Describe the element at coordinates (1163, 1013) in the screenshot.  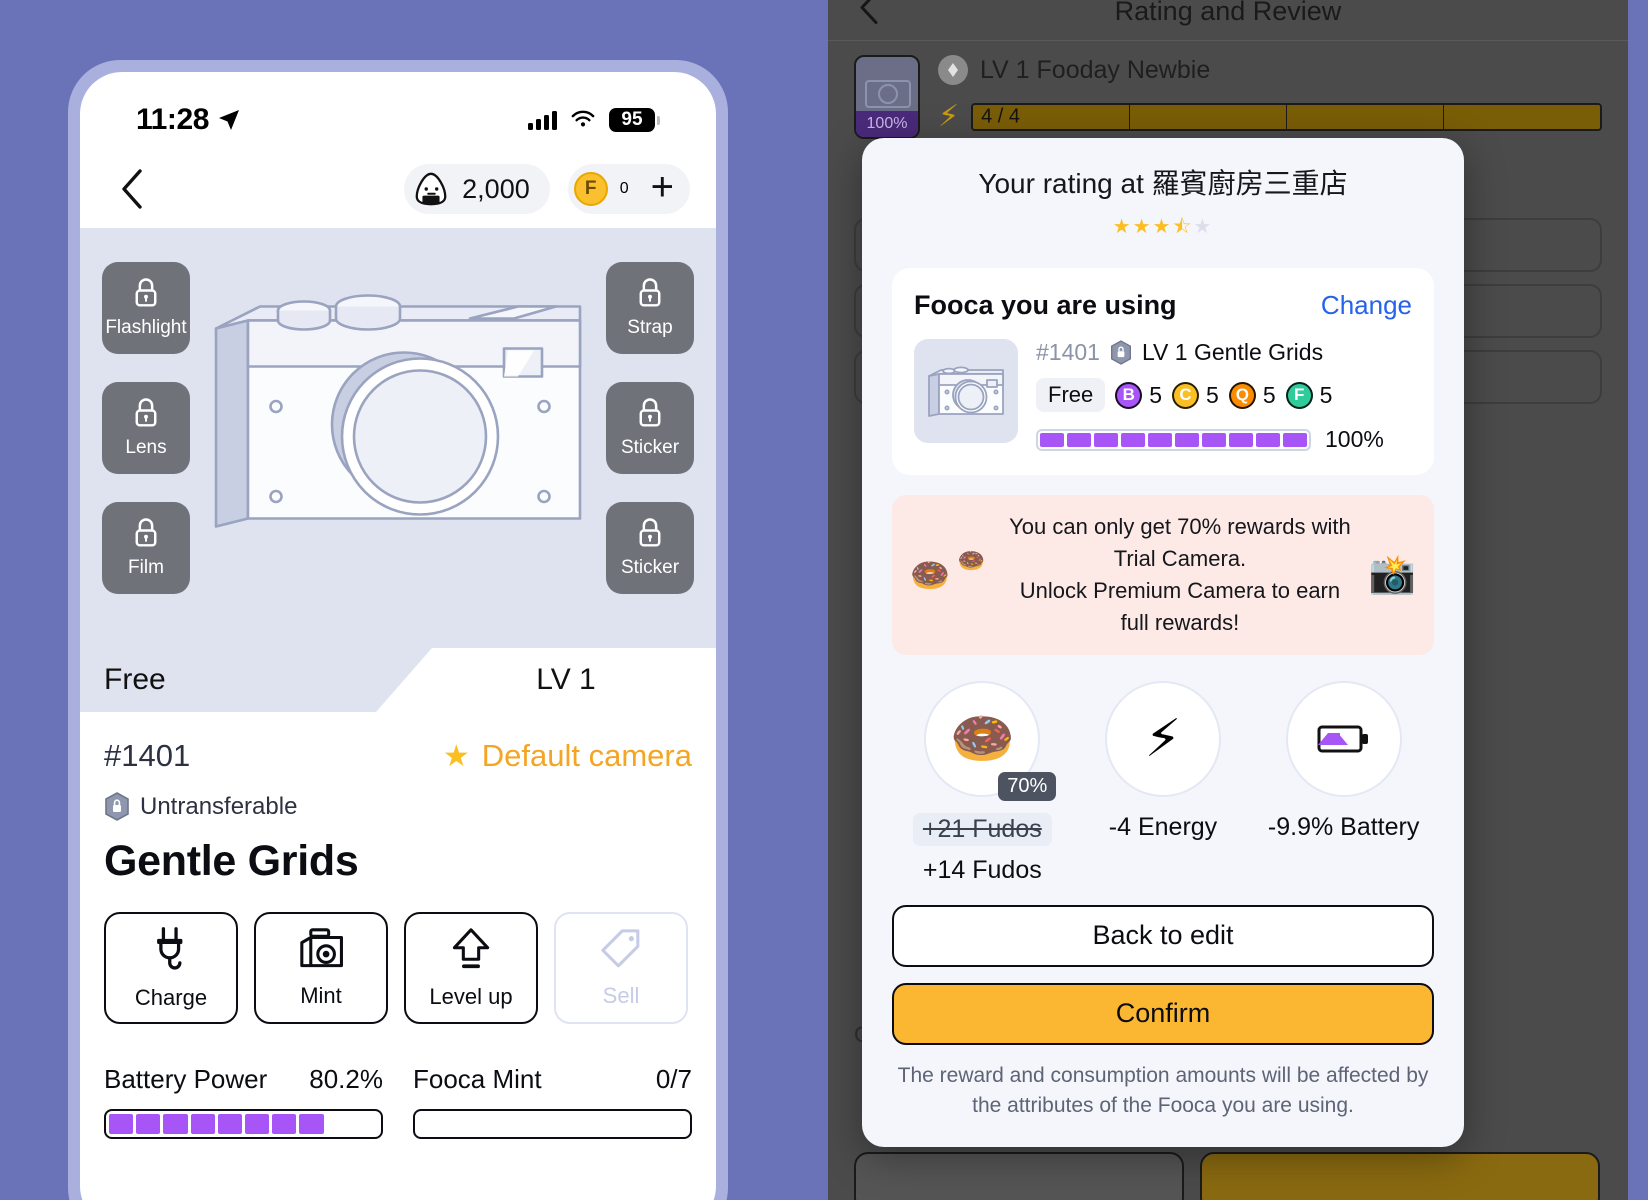
I see `confirm-button: Confirm` at that location.